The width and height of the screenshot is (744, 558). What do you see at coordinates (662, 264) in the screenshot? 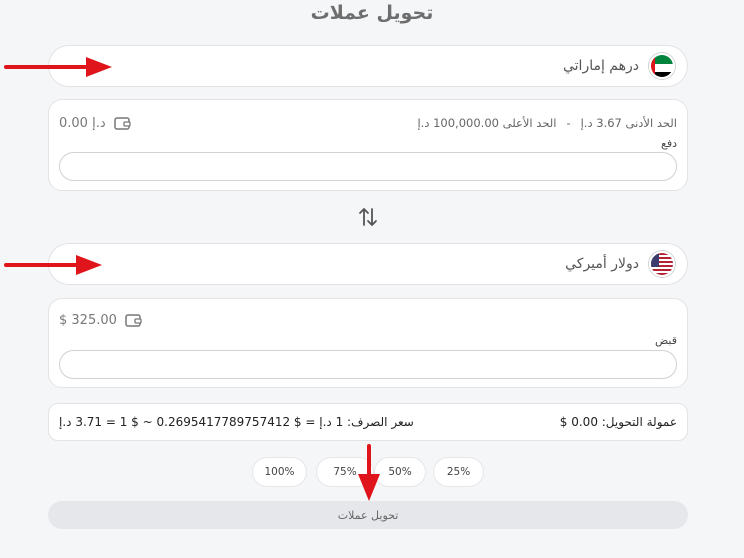
I see `usa-flag-icon` at bounding box center [662, 264].